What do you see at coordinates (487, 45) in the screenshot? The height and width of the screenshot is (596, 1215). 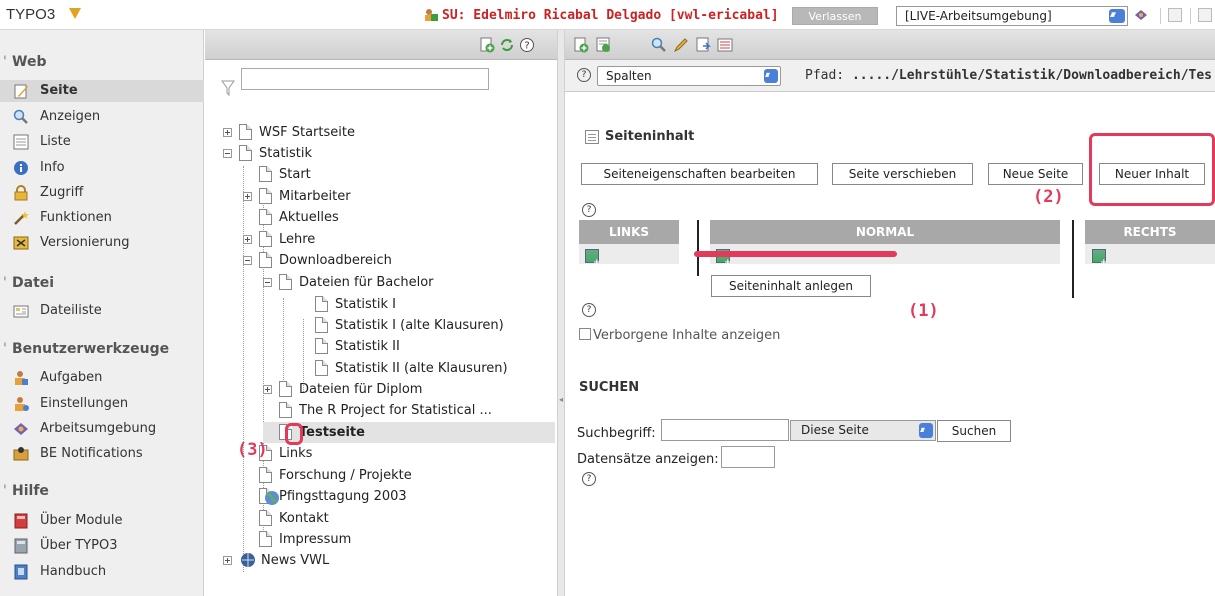 I see `new-page-icon` at bounding box center [487, 45].